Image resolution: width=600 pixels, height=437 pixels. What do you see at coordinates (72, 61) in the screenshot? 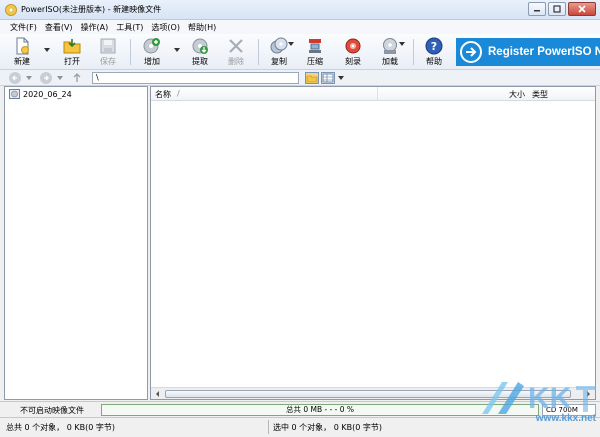
I see `open-label: 打开` at bounding box center [72, 61].